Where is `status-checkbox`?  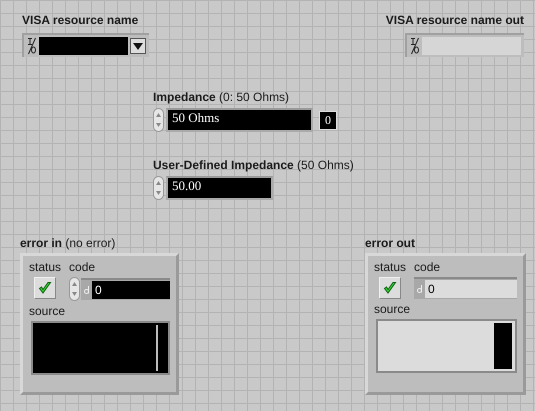 status-checkbox is located at coordinates (45, 288).